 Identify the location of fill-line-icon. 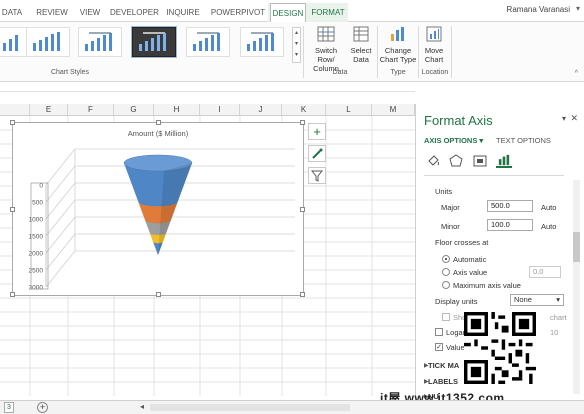
(434, 161).